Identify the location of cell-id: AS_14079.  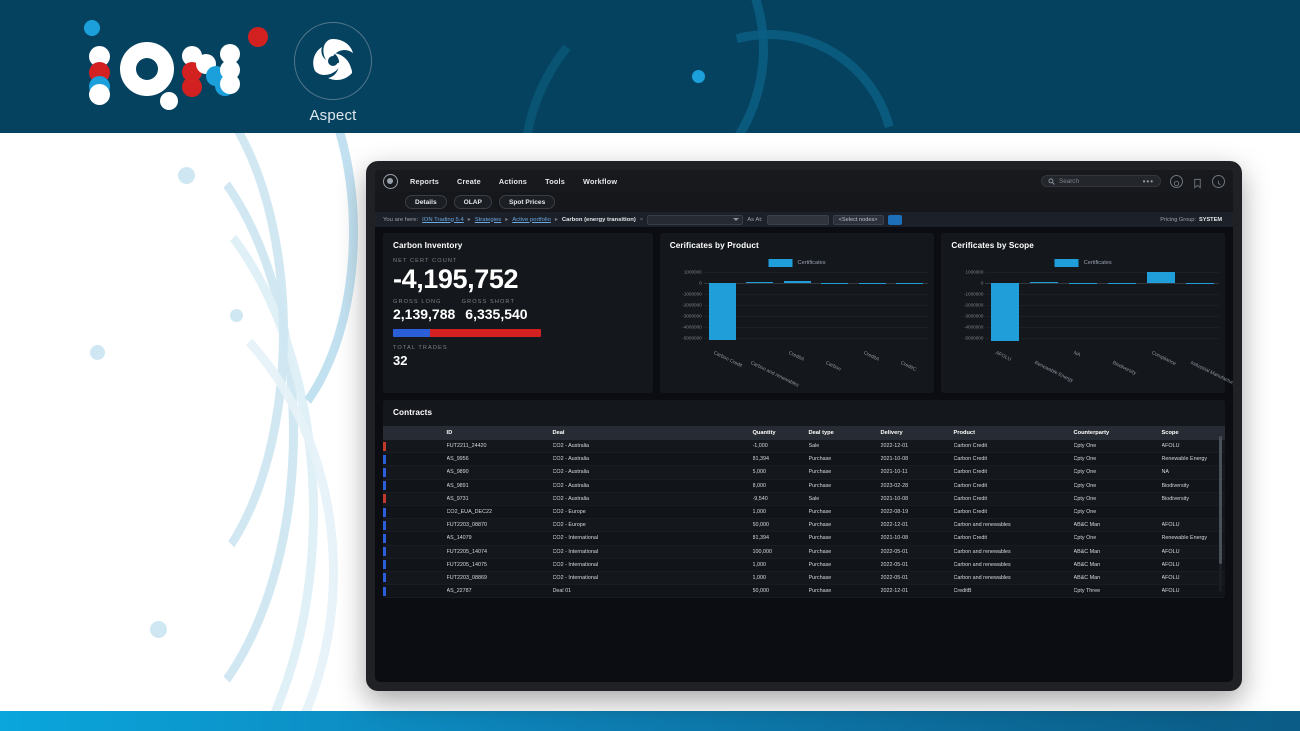
(499, 538).